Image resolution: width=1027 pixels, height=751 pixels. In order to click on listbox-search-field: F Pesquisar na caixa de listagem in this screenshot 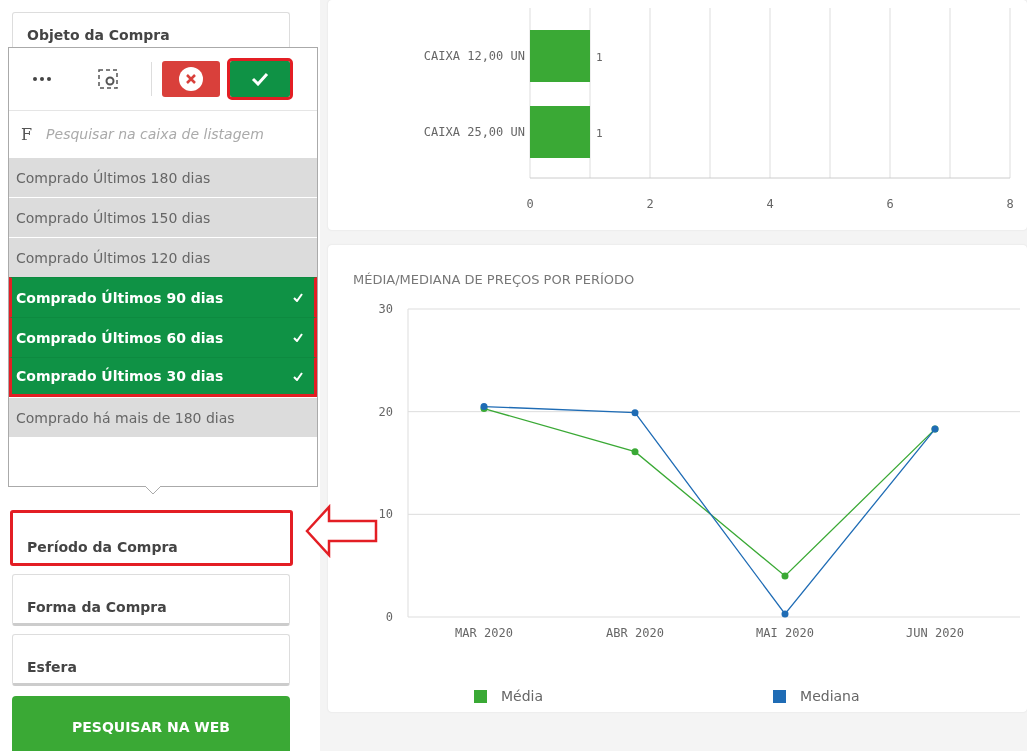, I will do `click(163, 134)`.